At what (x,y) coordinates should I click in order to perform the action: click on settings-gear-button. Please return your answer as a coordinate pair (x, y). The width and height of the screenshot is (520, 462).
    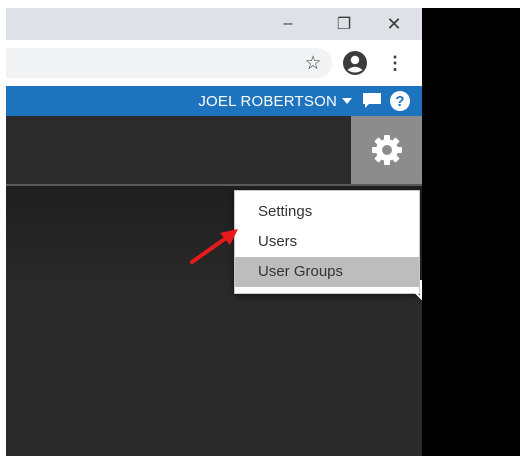
    Looking at the image, I should click on (386, 150).